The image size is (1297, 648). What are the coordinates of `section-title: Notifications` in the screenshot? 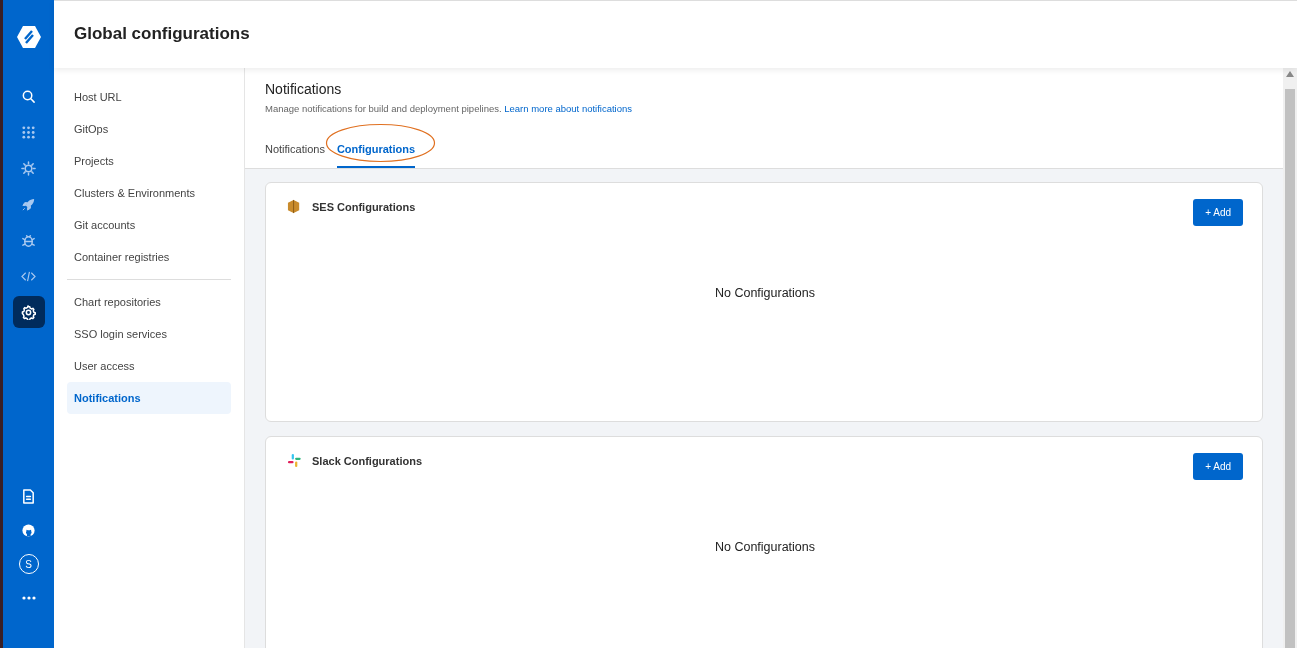 It's located at (304, 89).